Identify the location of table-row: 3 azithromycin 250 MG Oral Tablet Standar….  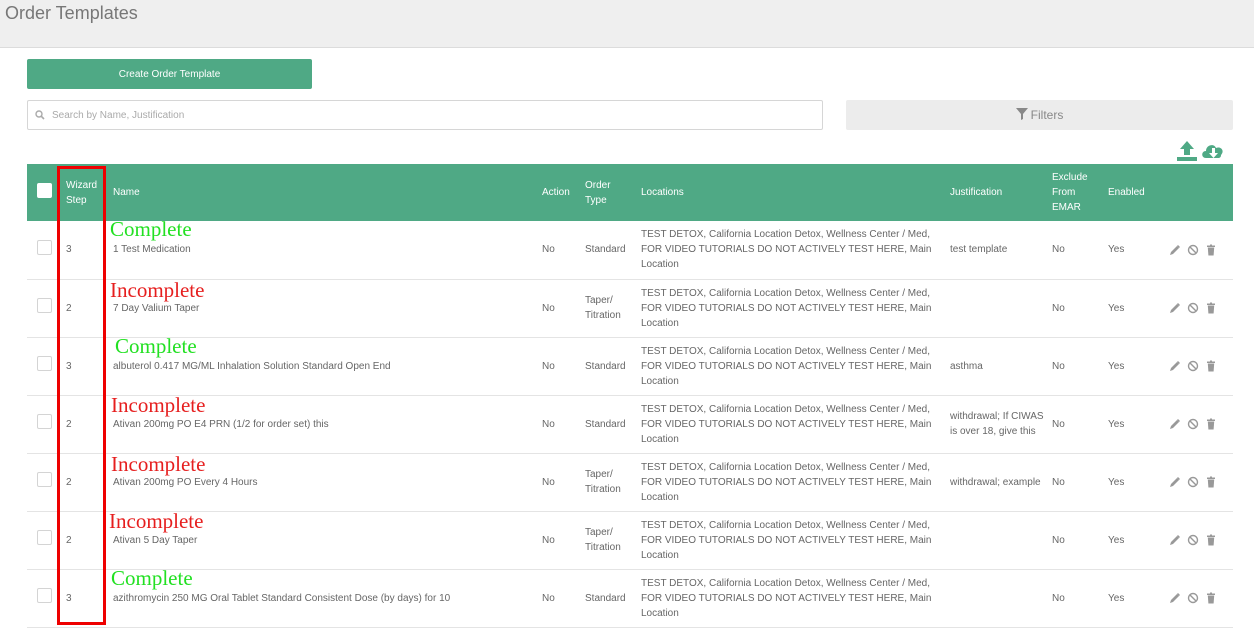
(630, 598).